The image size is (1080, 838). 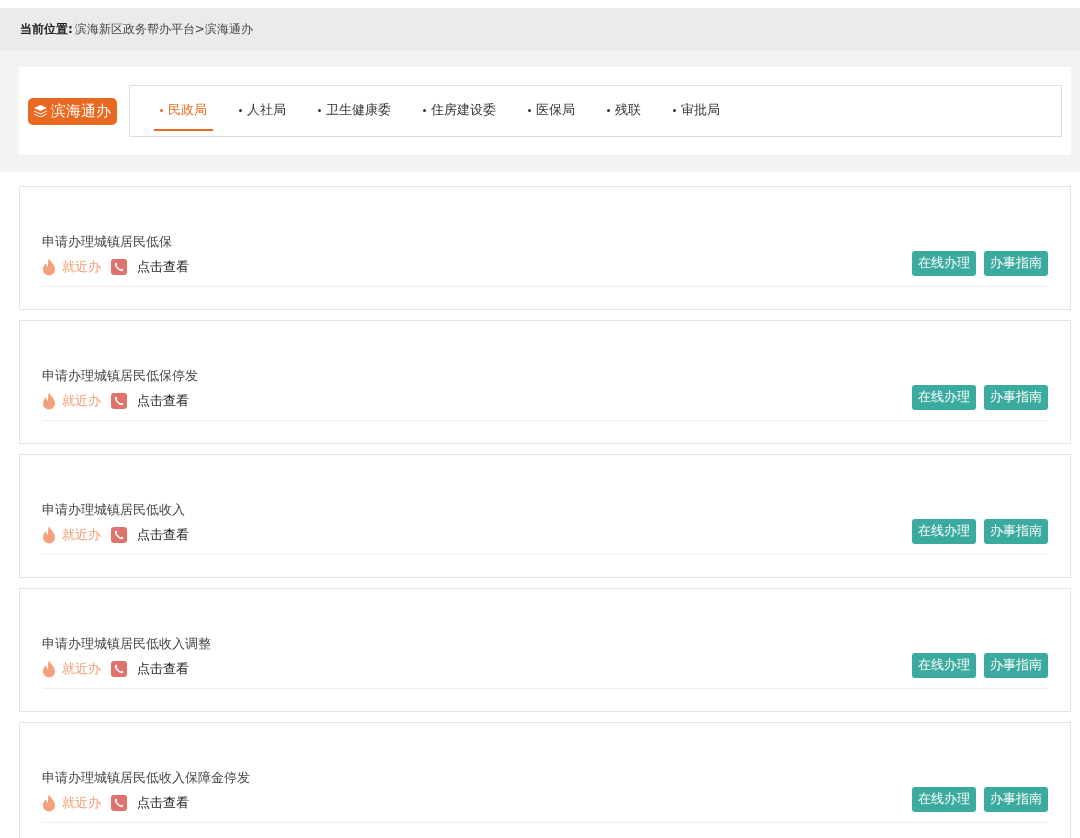 What do you see at coordinates (551, 111) in the screenshot?
I see `department-tab: 医保局` at bounding box center [551, 111].